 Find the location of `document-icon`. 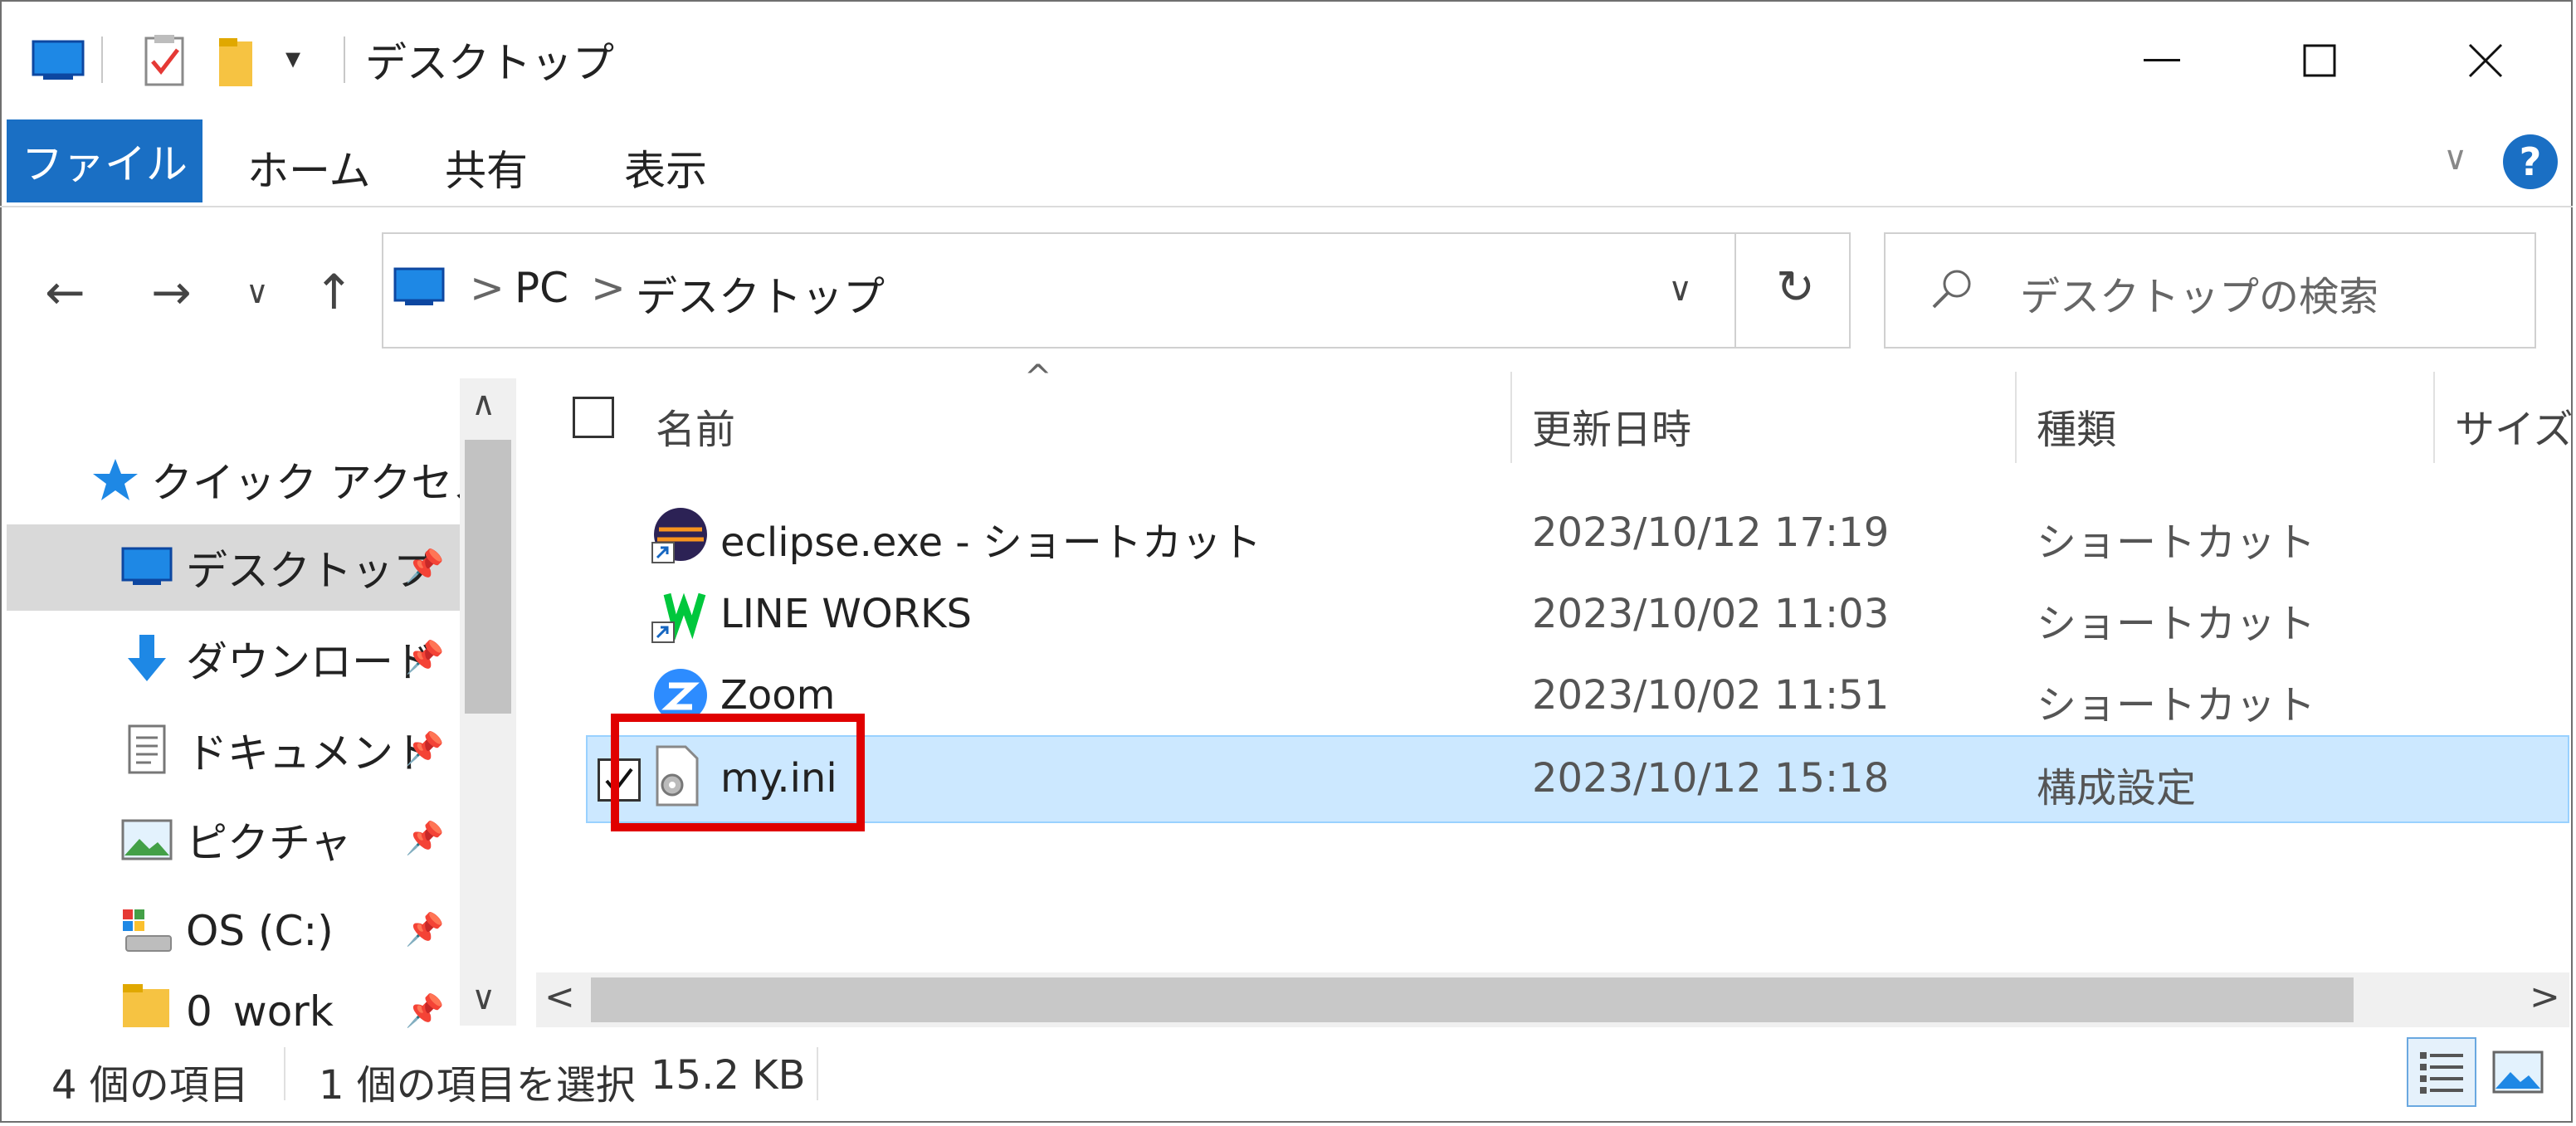

document-icon is located at coordinates (147, 749).